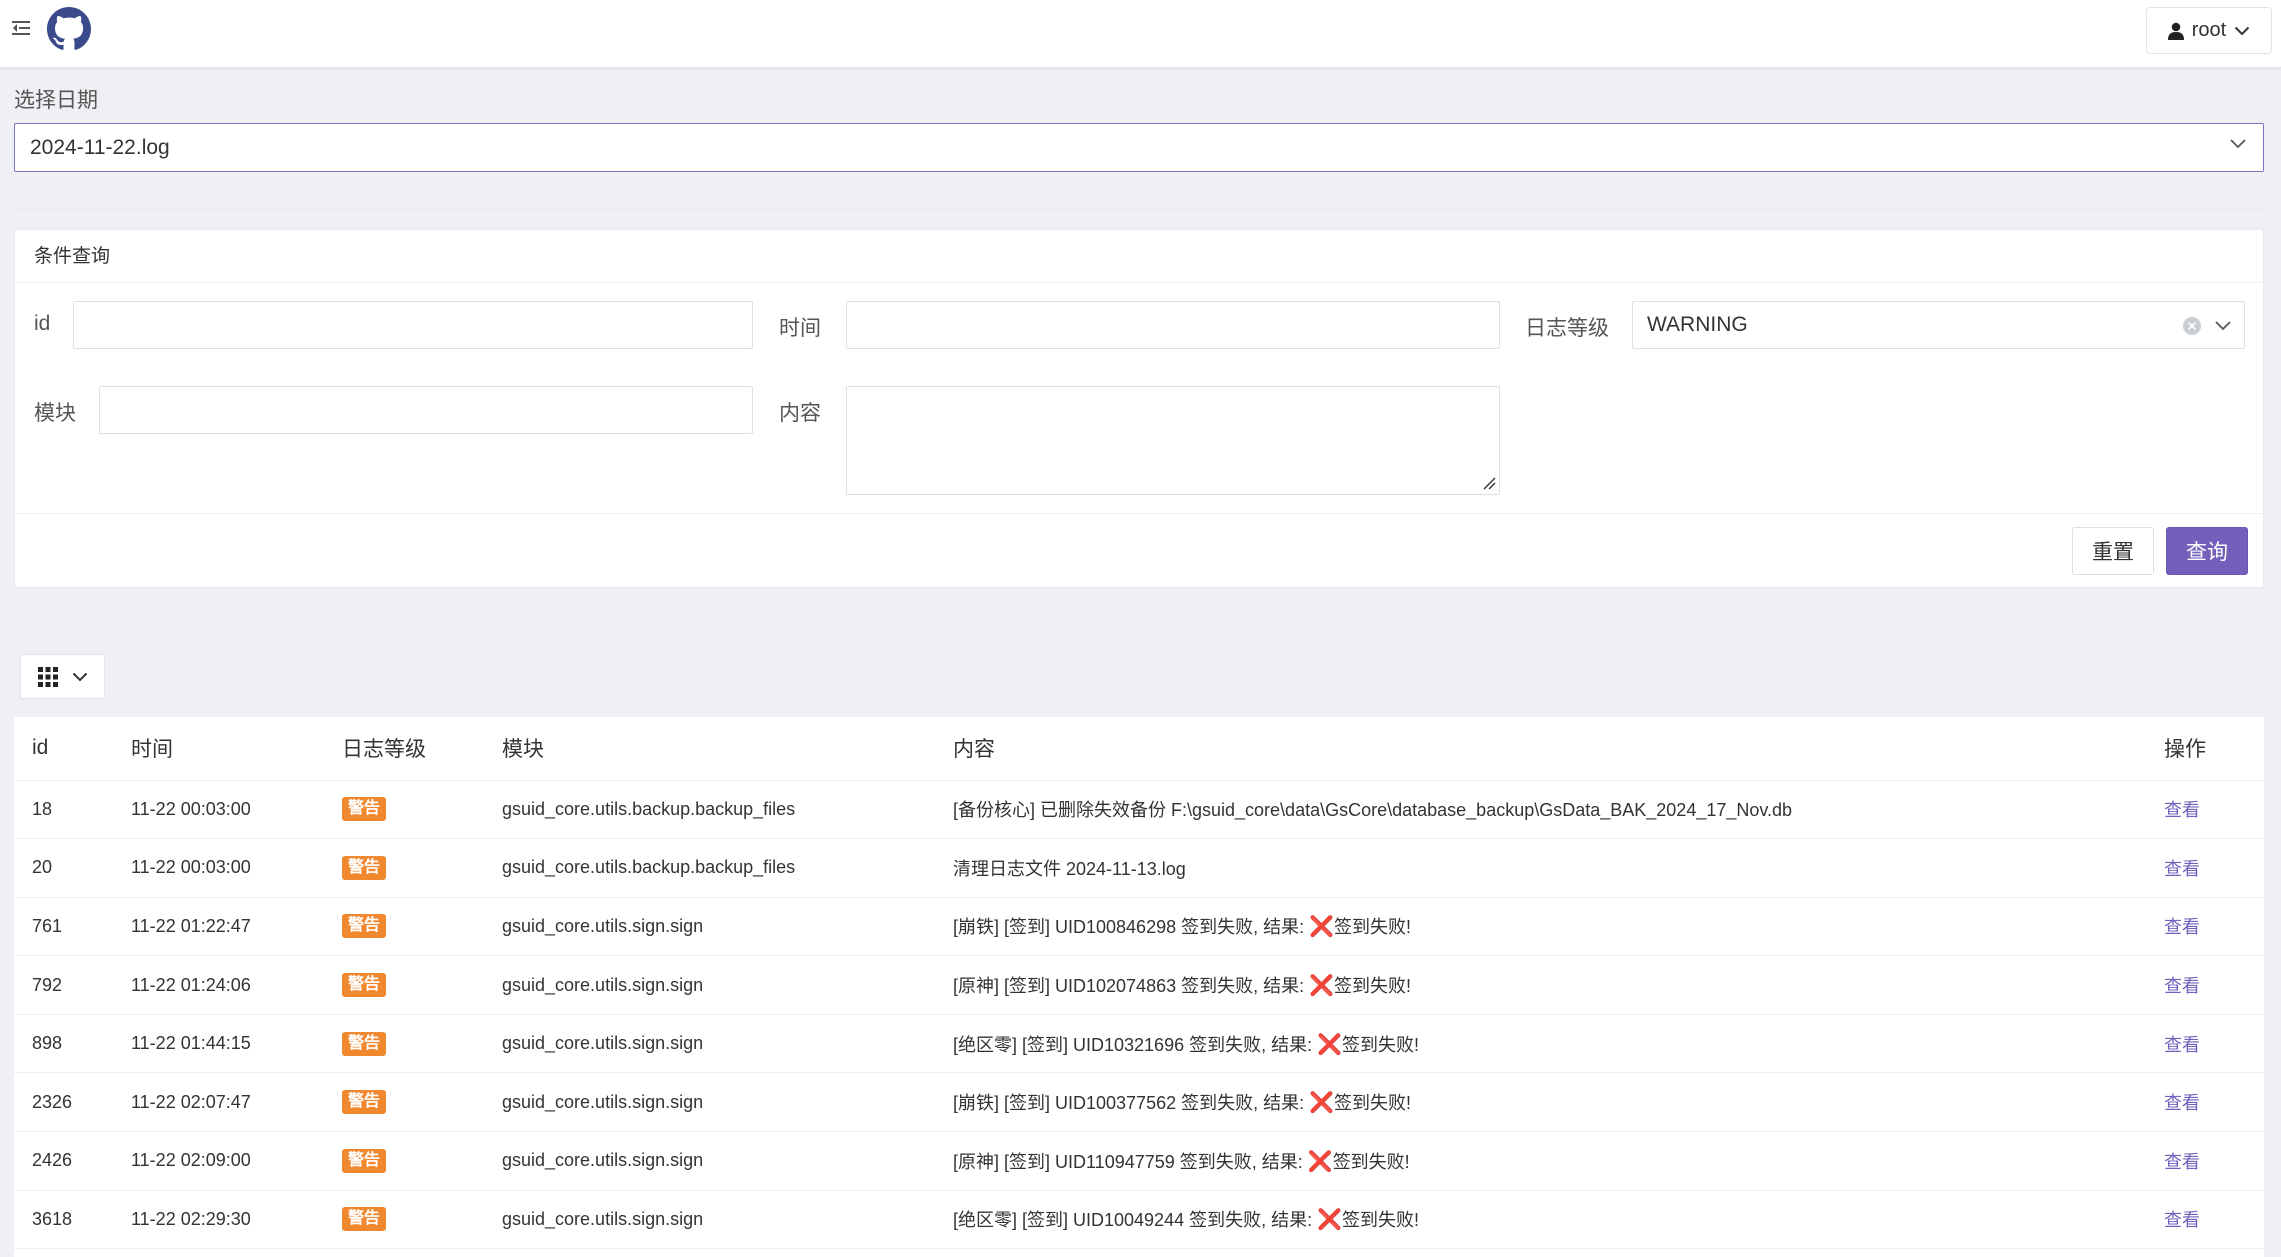 The height and width of the screenshot is (1257, 2281). I want to click on reset-button: 重置, so click(2113, 551).